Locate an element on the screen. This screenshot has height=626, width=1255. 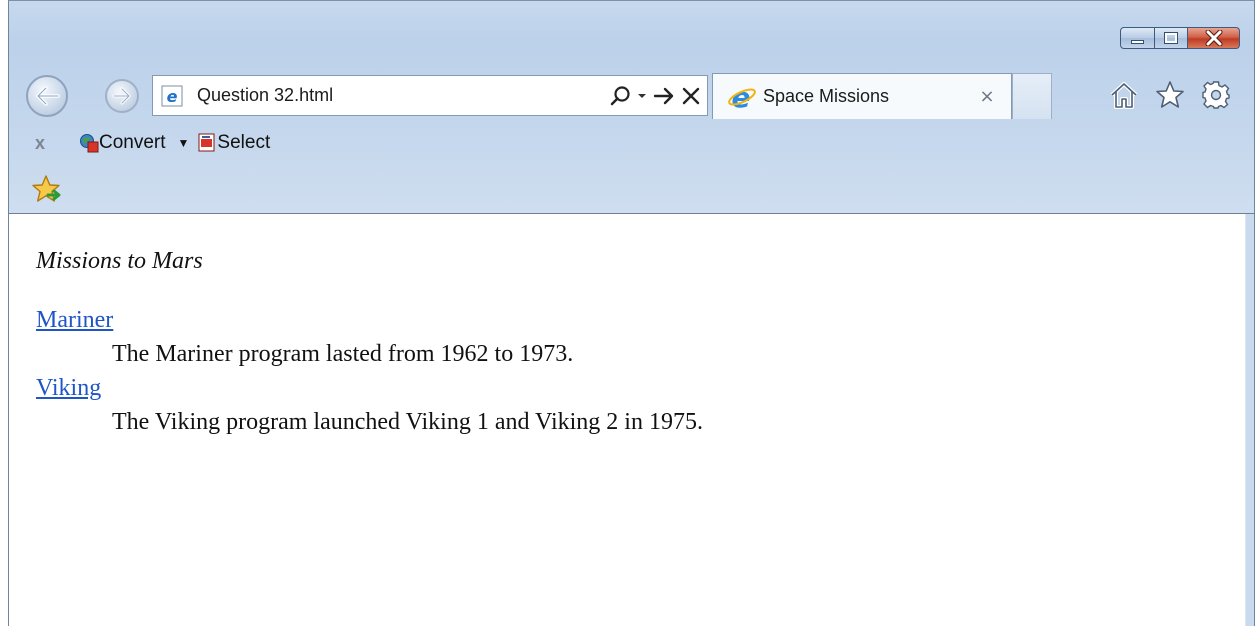
refresh-arrow-icon is located at coordinates (663, 95).